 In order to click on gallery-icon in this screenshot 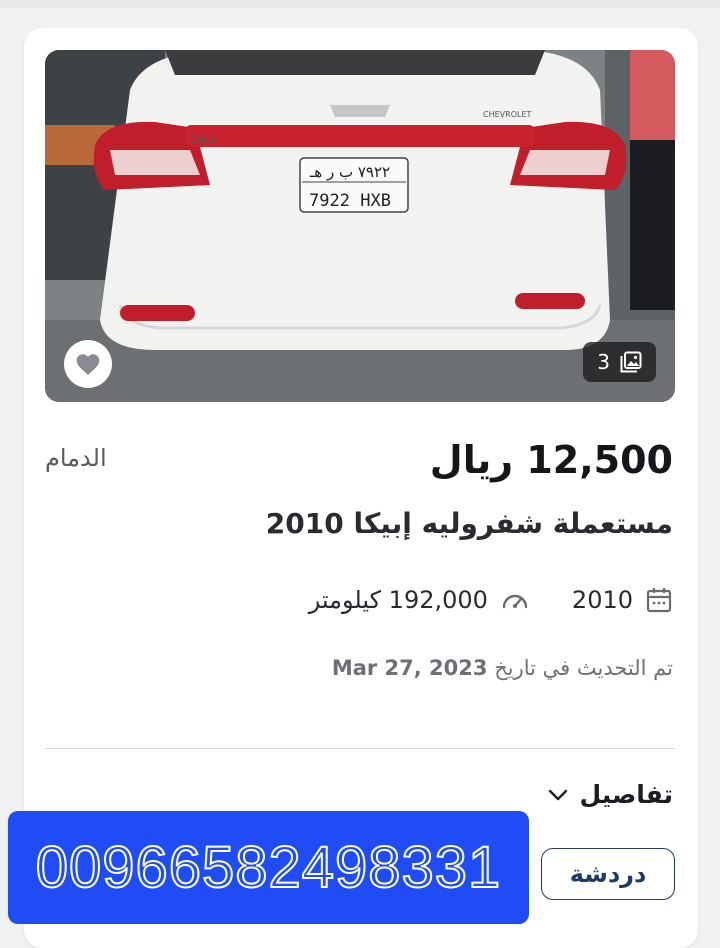, I will do `click(631, 362)`.